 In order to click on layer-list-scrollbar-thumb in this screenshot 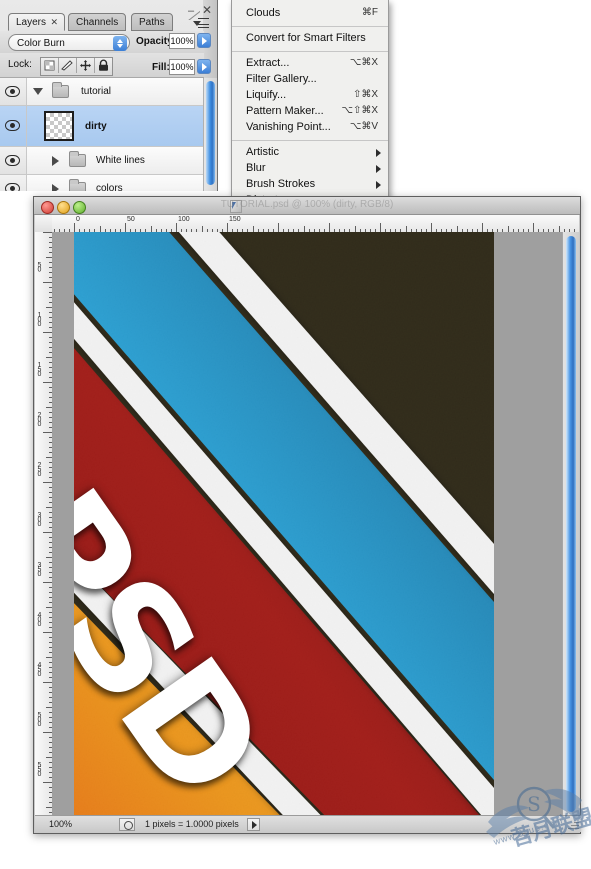, I will do `click(210, 133)`.